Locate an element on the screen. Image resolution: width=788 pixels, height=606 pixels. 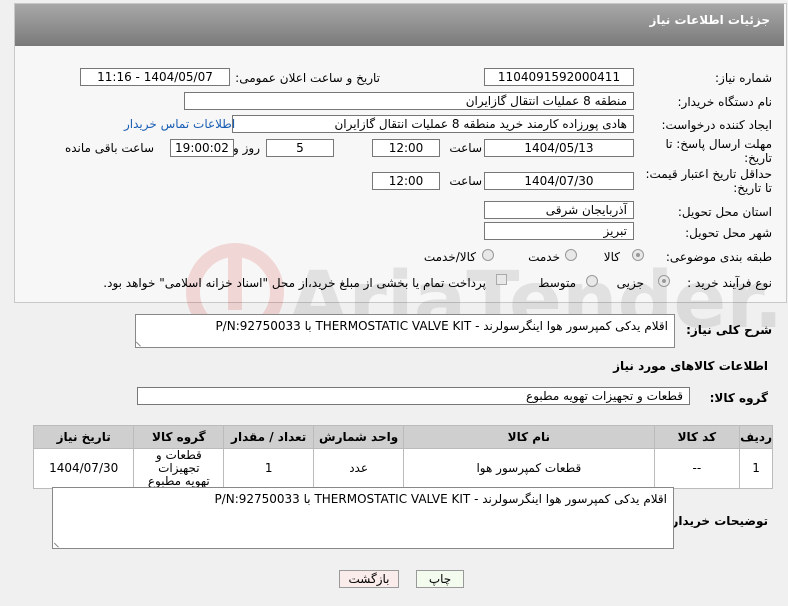
creator-label: ایجاد کننده درخواست: is located at coordinates (716, 125).